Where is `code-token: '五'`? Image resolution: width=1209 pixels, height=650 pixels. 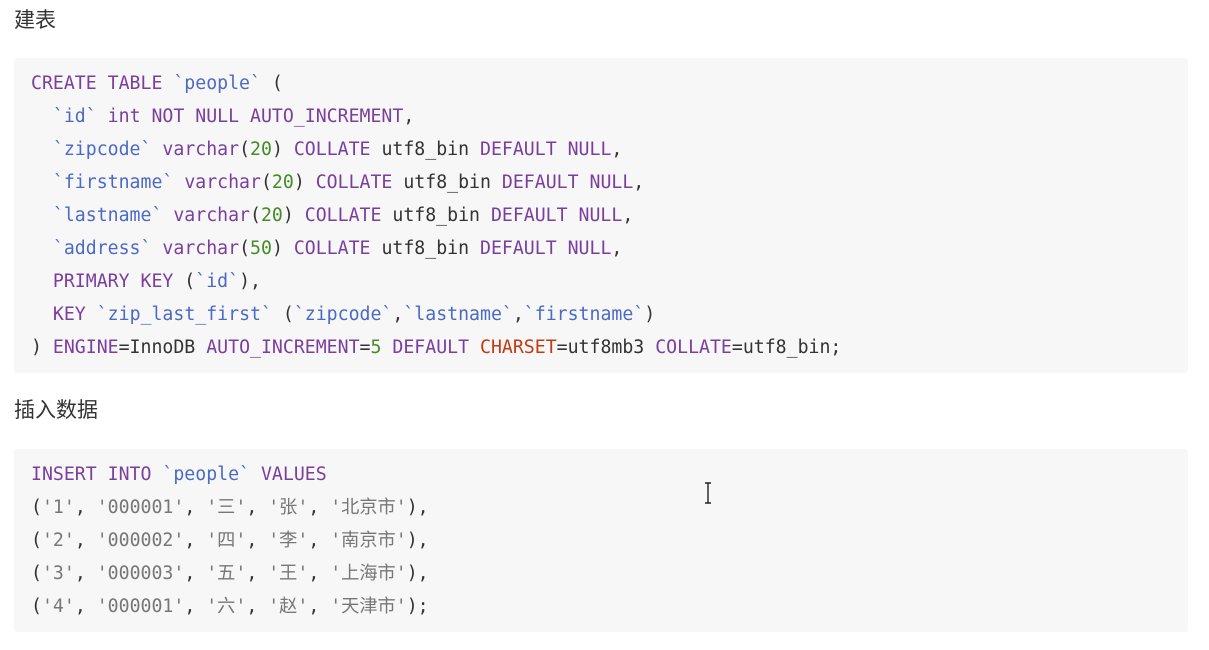 code-token: '五' is located at coordinates (226, 573).